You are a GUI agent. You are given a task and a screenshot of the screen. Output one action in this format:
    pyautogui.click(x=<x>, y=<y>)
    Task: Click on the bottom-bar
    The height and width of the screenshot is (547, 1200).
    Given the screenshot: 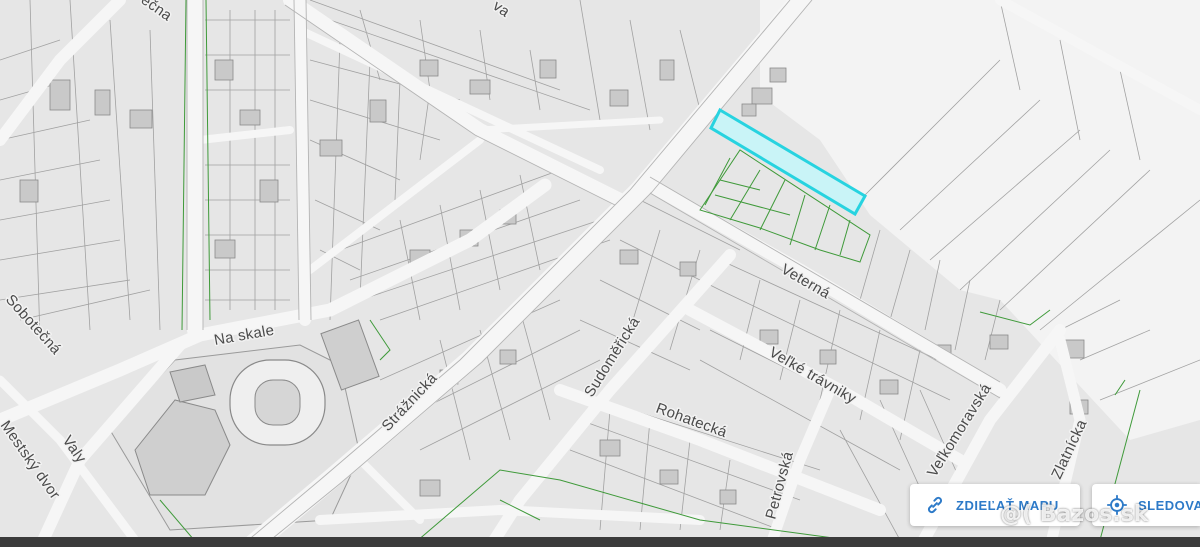 What is the action you would take?
    pyautogui.click(x=600, y=542)
    